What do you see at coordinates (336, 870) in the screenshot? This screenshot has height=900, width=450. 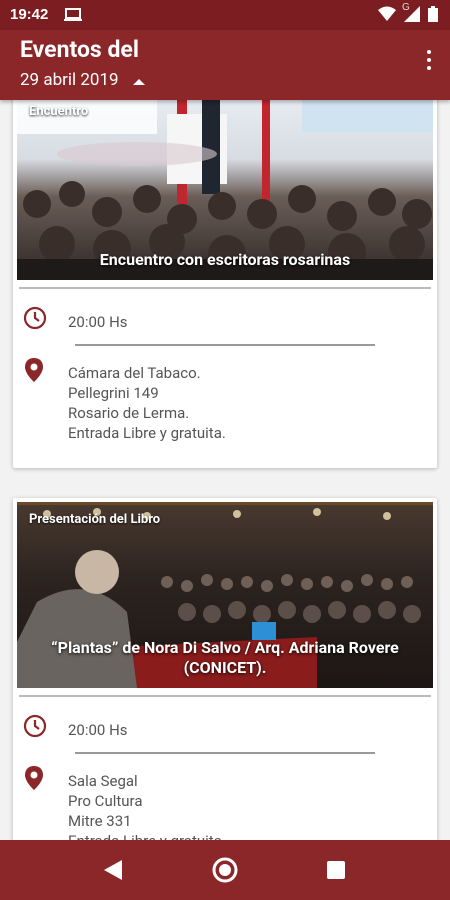 I see `recents-icon` at bounding box center [336, 870].